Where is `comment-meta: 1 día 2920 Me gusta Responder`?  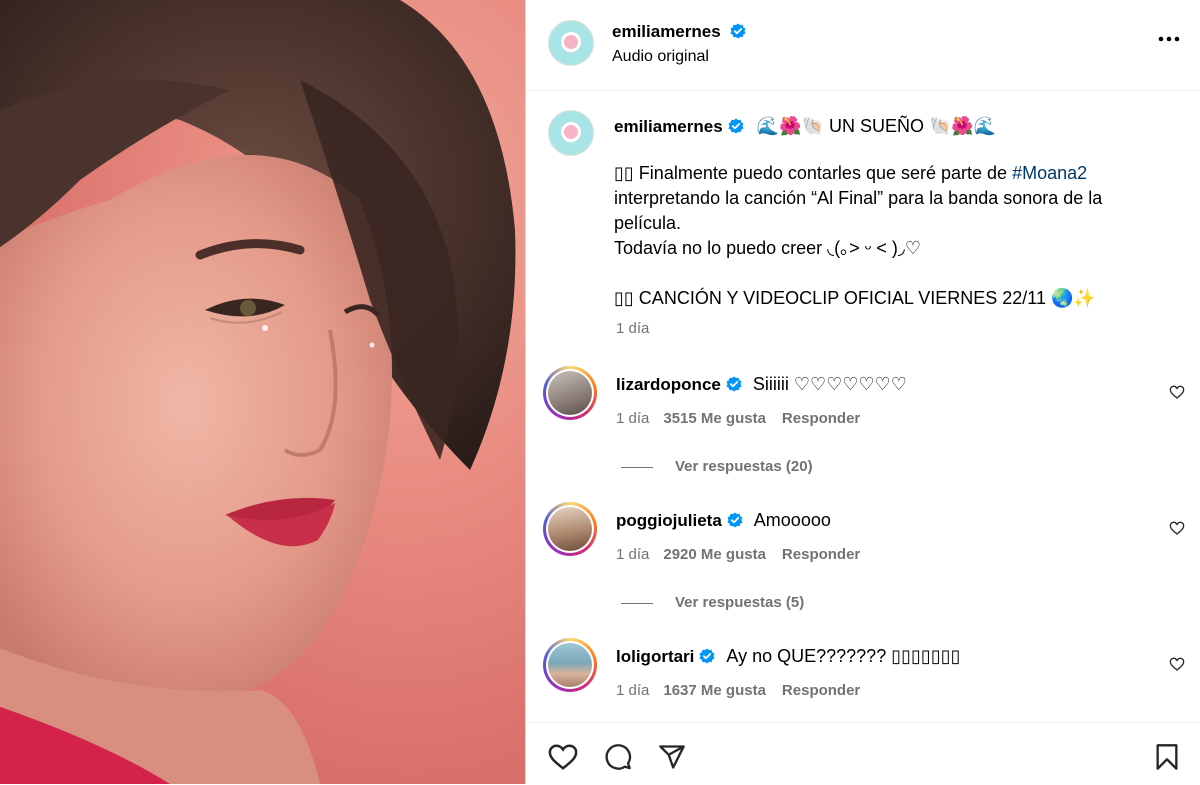 comment-meta: 1 día 2920 Me gusta Responder is located at coordinates (738, 554).